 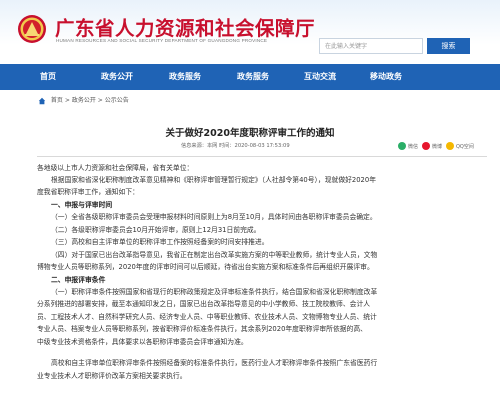 I want to click on share-wechat-label: 微信, so click(x=413, y=147).